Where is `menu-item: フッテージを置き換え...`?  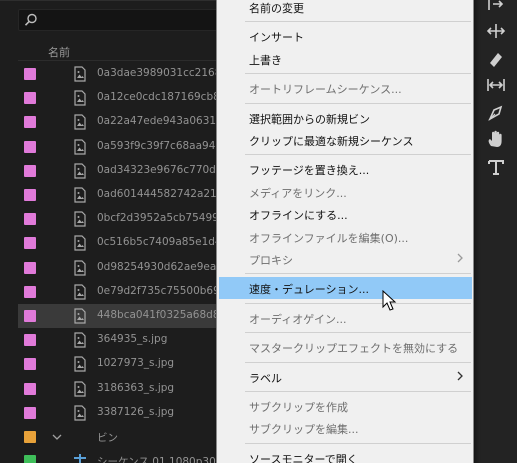 menu-item: フッテージを置き換え... is located at coordinates (345, 169).